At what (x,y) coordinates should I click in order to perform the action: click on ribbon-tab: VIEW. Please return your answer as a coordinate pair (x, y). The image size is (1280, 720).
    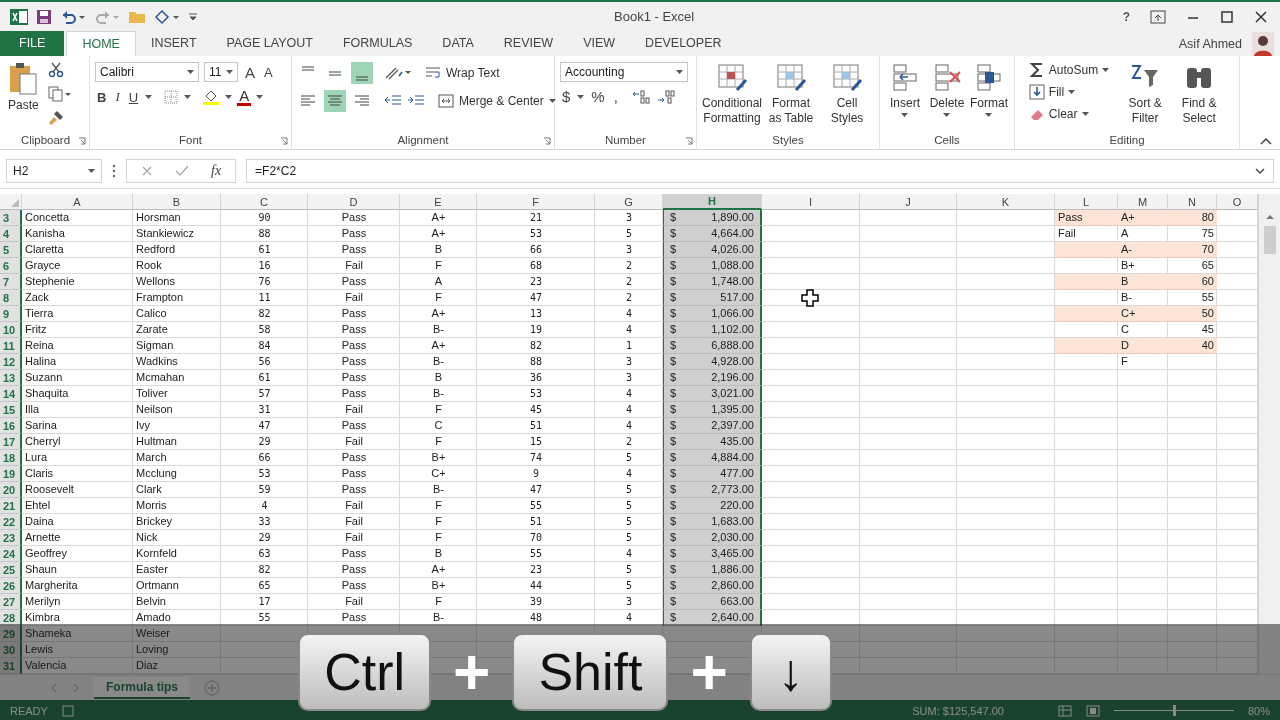
    Looking at the image, I should click on (599, 43).